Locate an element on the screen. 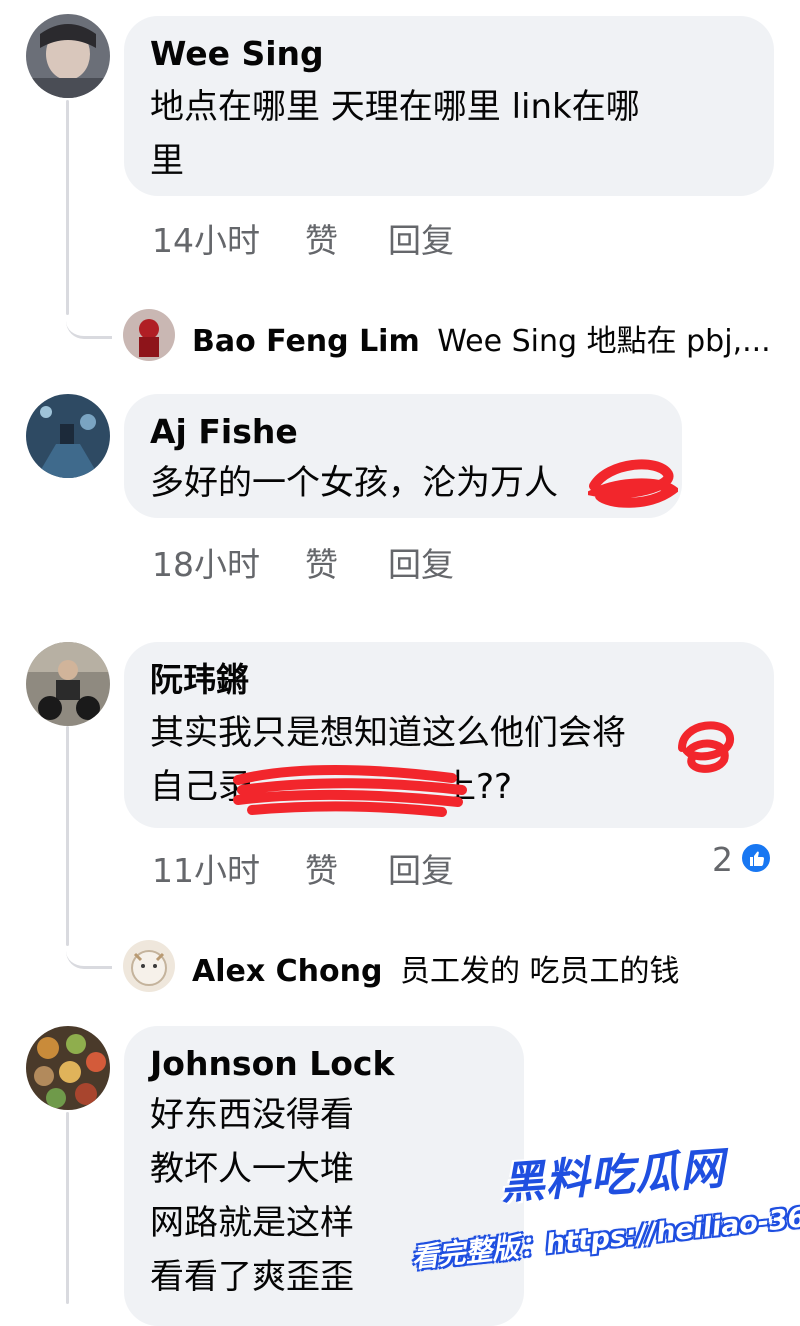 Image resolution: width=800 pixels, height=1326 pixels. comment-bubble: Johnson Lock 好东西没得看 教坏人一大堆 网路就是这样 看看了爽歪歪 is located at coordinates (324, 1176).